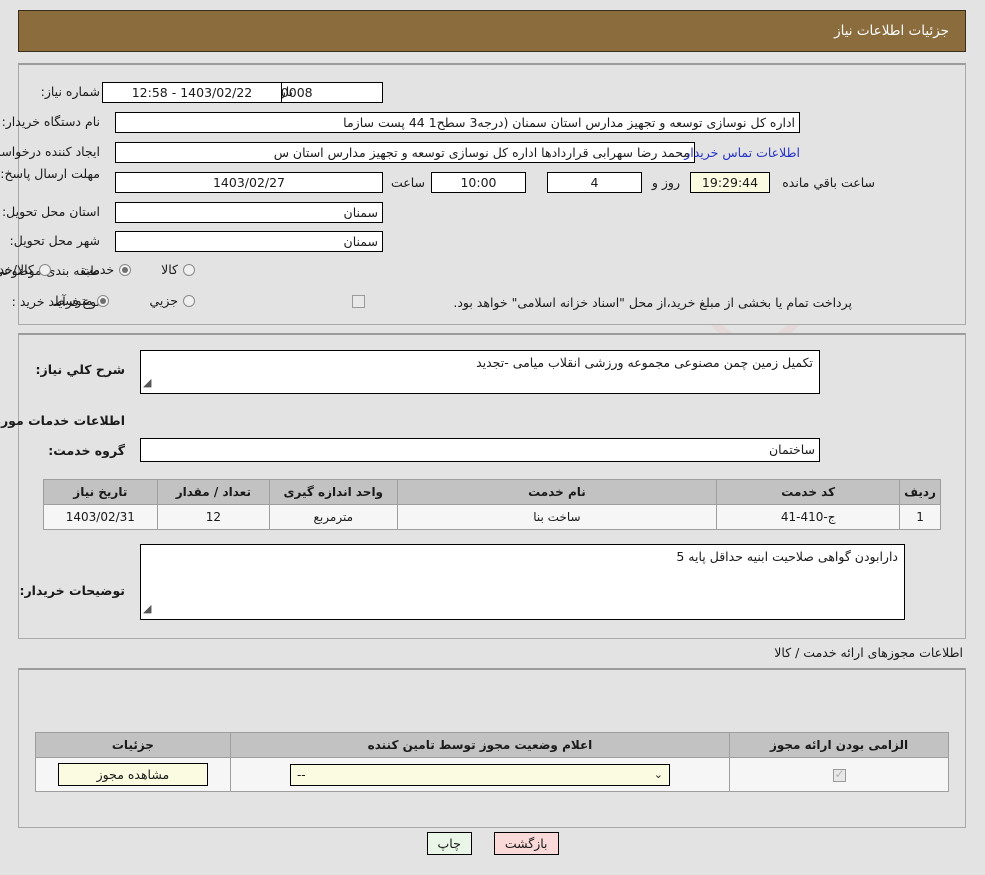  Describe the element at coordinates (301, 774) in the screenshot. I see `permit-status-value: --` at that location.